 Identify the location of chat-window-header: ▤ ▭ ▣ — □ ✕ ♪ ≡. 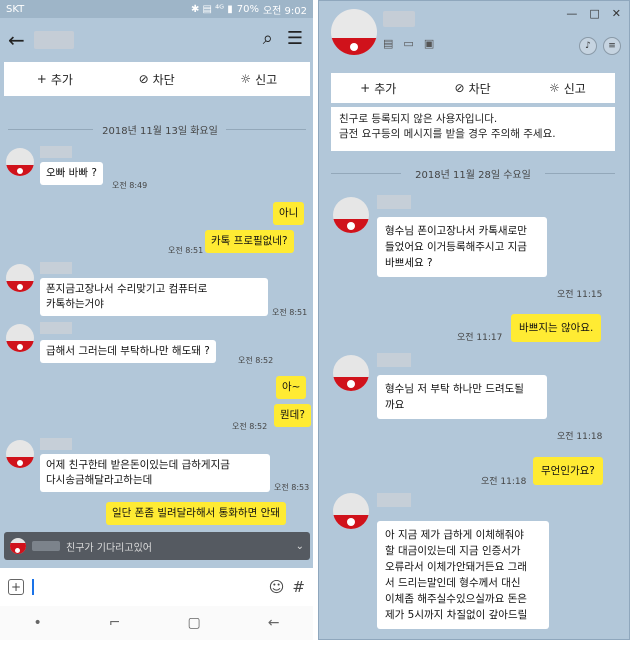
(474, 33).